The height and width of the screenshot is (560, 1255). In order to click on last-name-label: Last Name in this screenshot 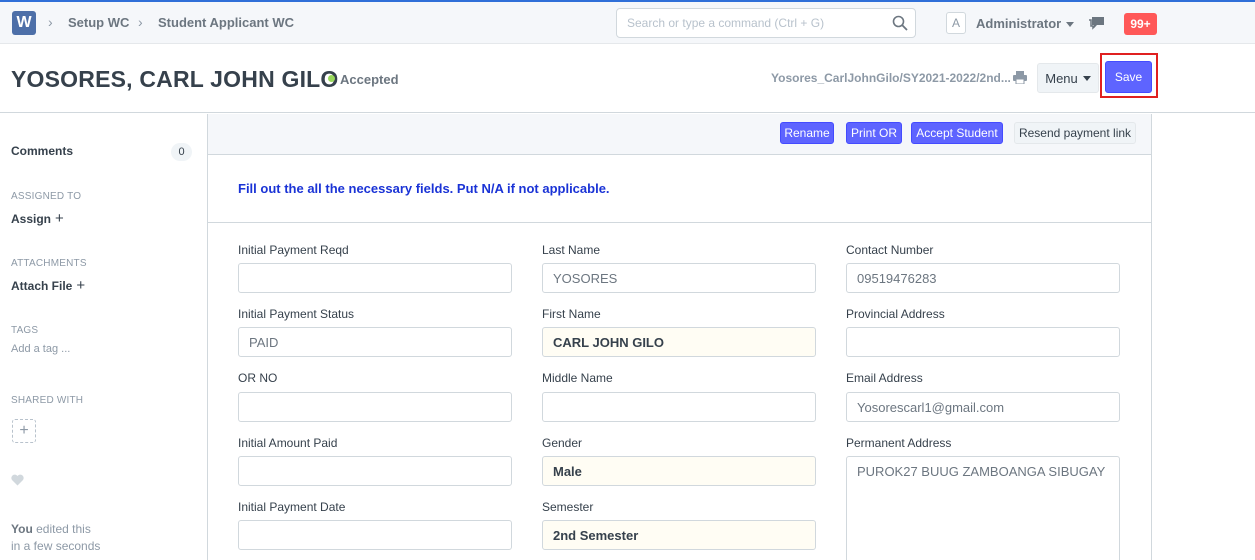, I will do `click(571, 250)`.